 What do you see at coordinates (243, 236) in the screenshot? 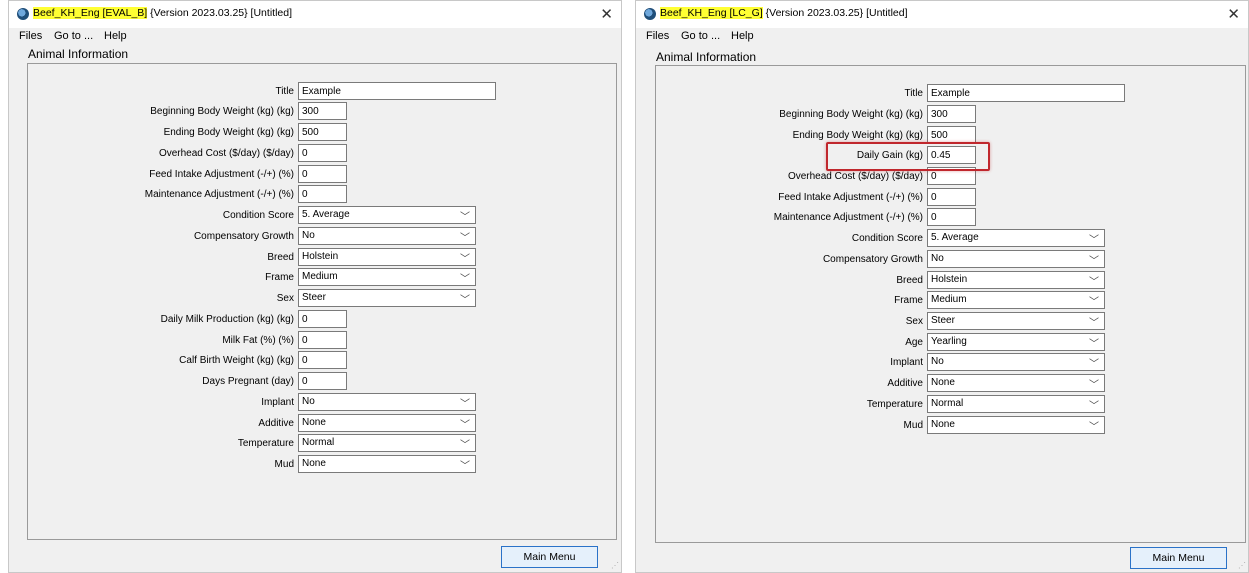
I see `comp-growth-label: Compensatory Growth` at bounding box center [243, 236].